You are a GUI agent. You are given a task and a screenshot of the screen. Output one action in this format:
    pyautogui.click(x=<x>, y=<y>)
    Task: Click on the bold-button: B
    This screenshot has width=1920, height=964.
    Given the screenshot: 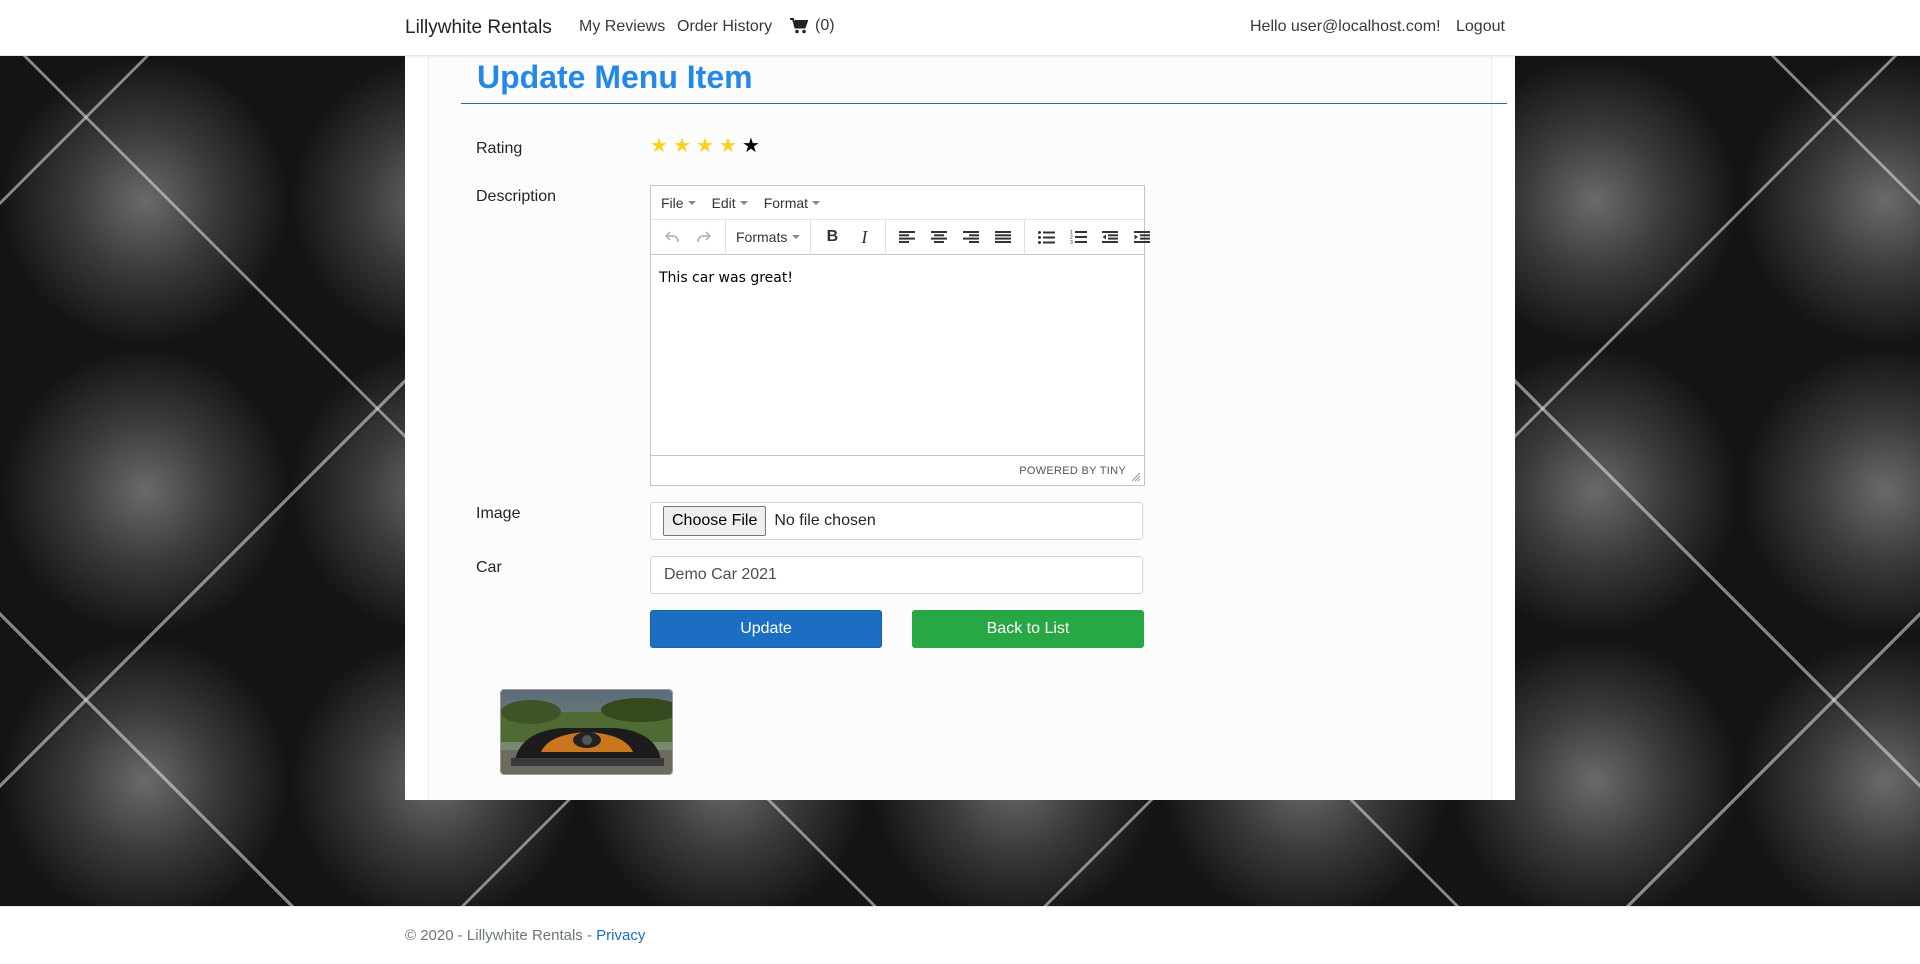 What is the action you would take?
    pyautogui.click(x=832, y=237)
    